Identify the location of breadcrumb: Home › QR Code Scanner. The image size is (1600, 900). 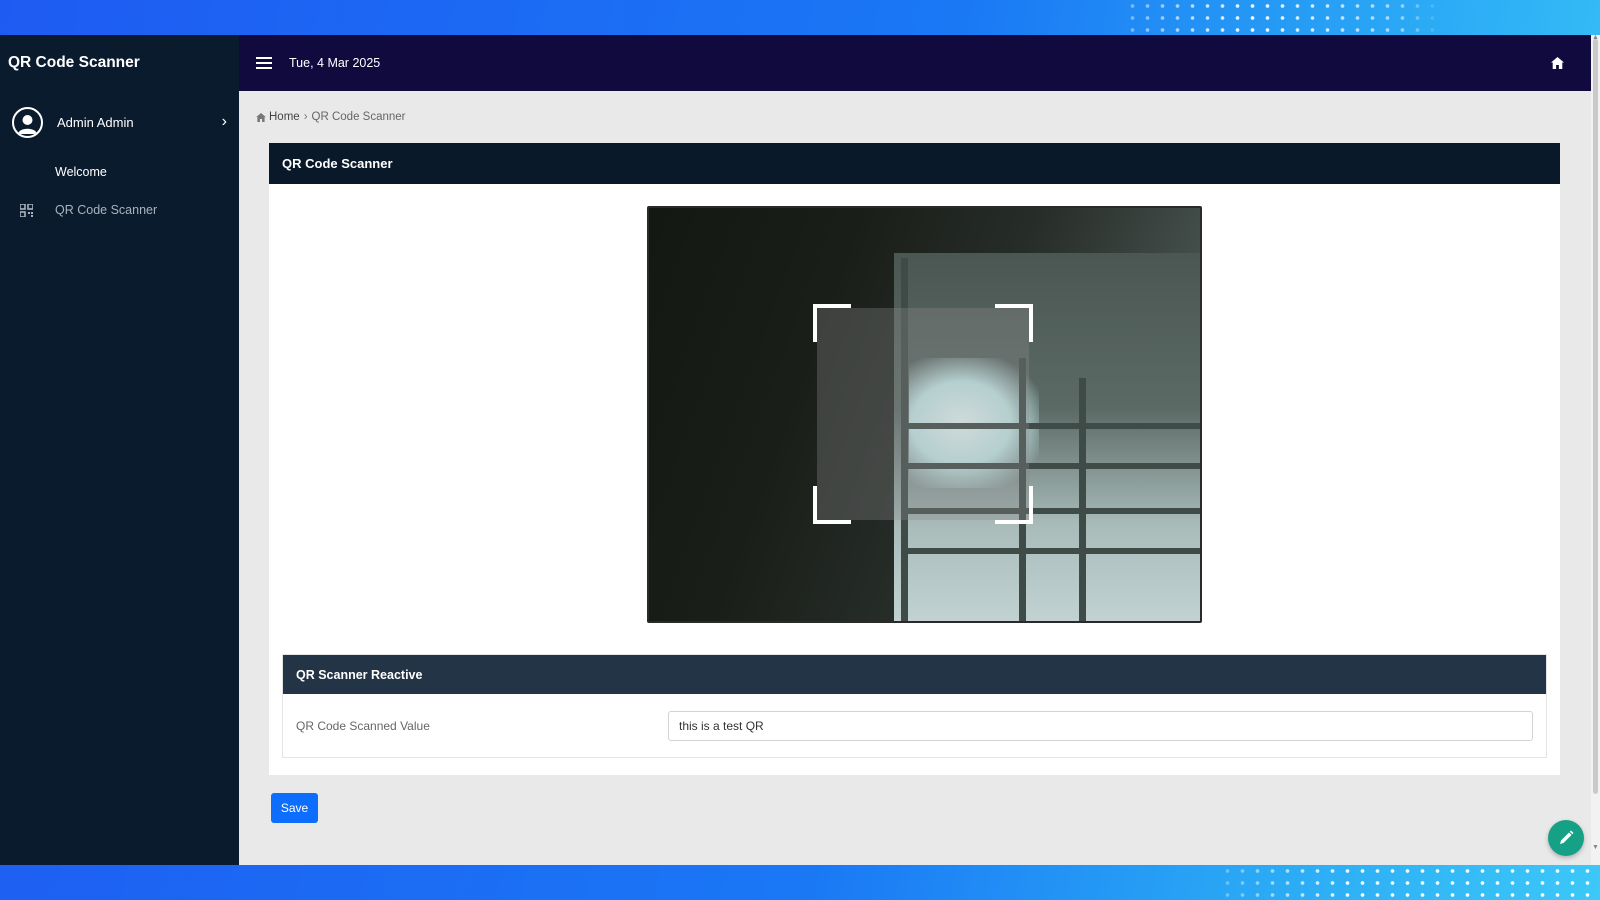
(915, 117).